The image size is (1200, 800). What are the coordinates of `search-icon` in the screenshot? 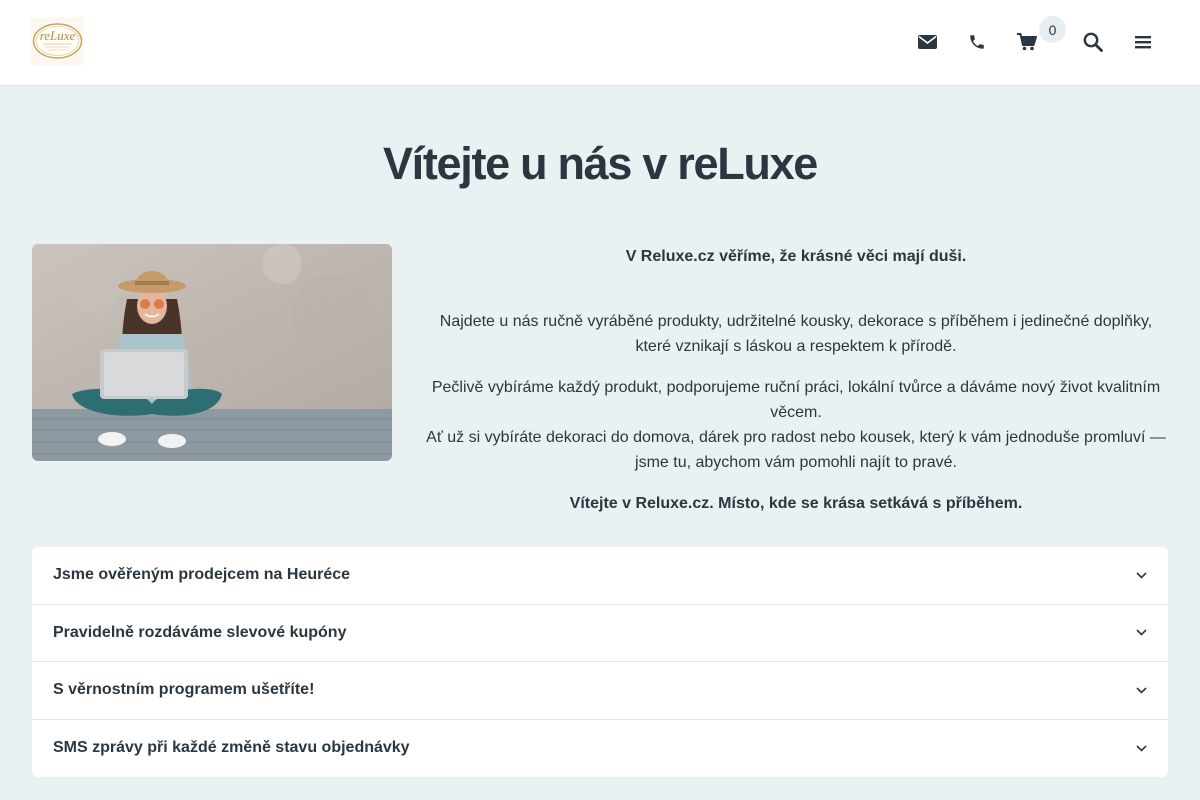 It's located at (1093, 42).